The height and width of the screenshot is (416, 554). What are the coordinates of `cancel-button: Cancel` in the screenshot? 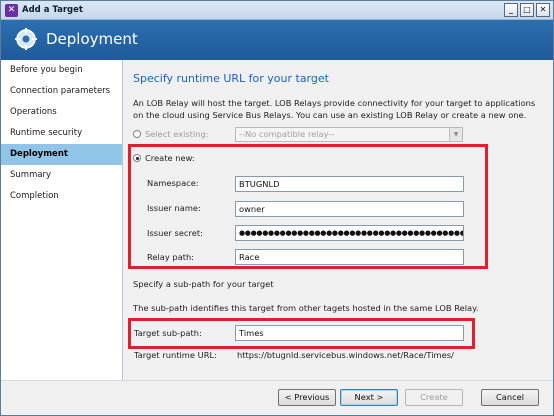 It's located at (510, 397).